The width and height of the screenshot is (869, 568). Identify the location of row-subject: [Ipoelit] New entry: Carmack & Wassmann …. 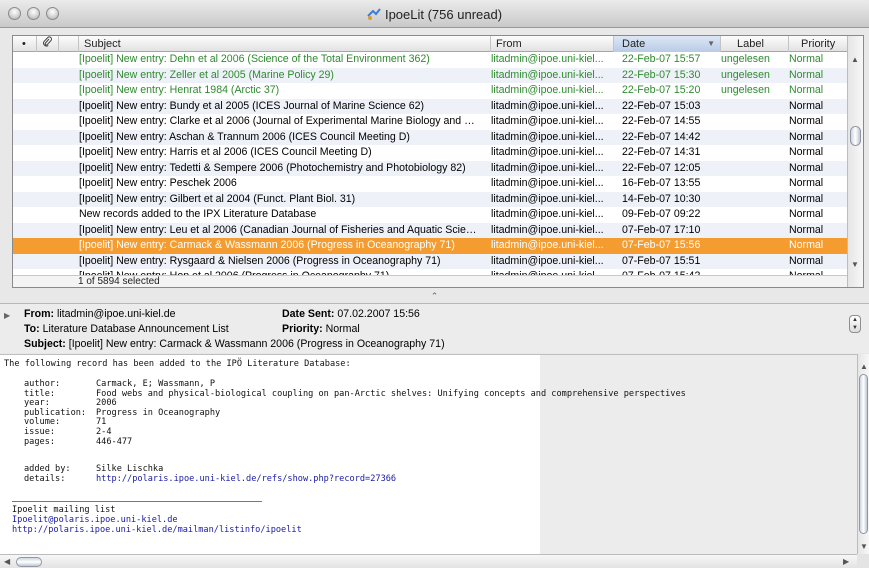
(267, 245).